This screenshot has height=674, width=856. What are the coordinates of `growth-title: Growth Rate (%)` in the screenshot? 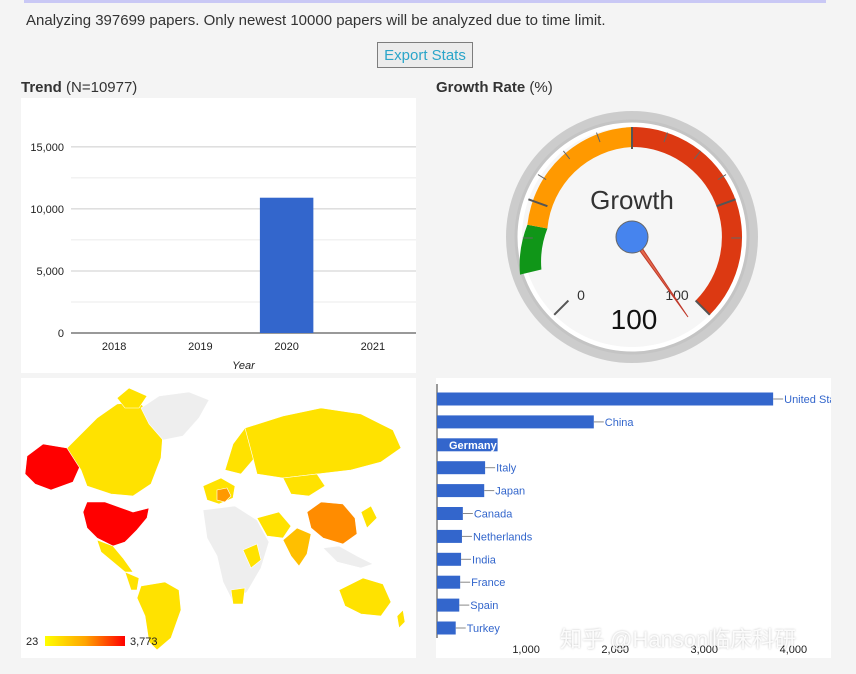 It's located at (494, 87).